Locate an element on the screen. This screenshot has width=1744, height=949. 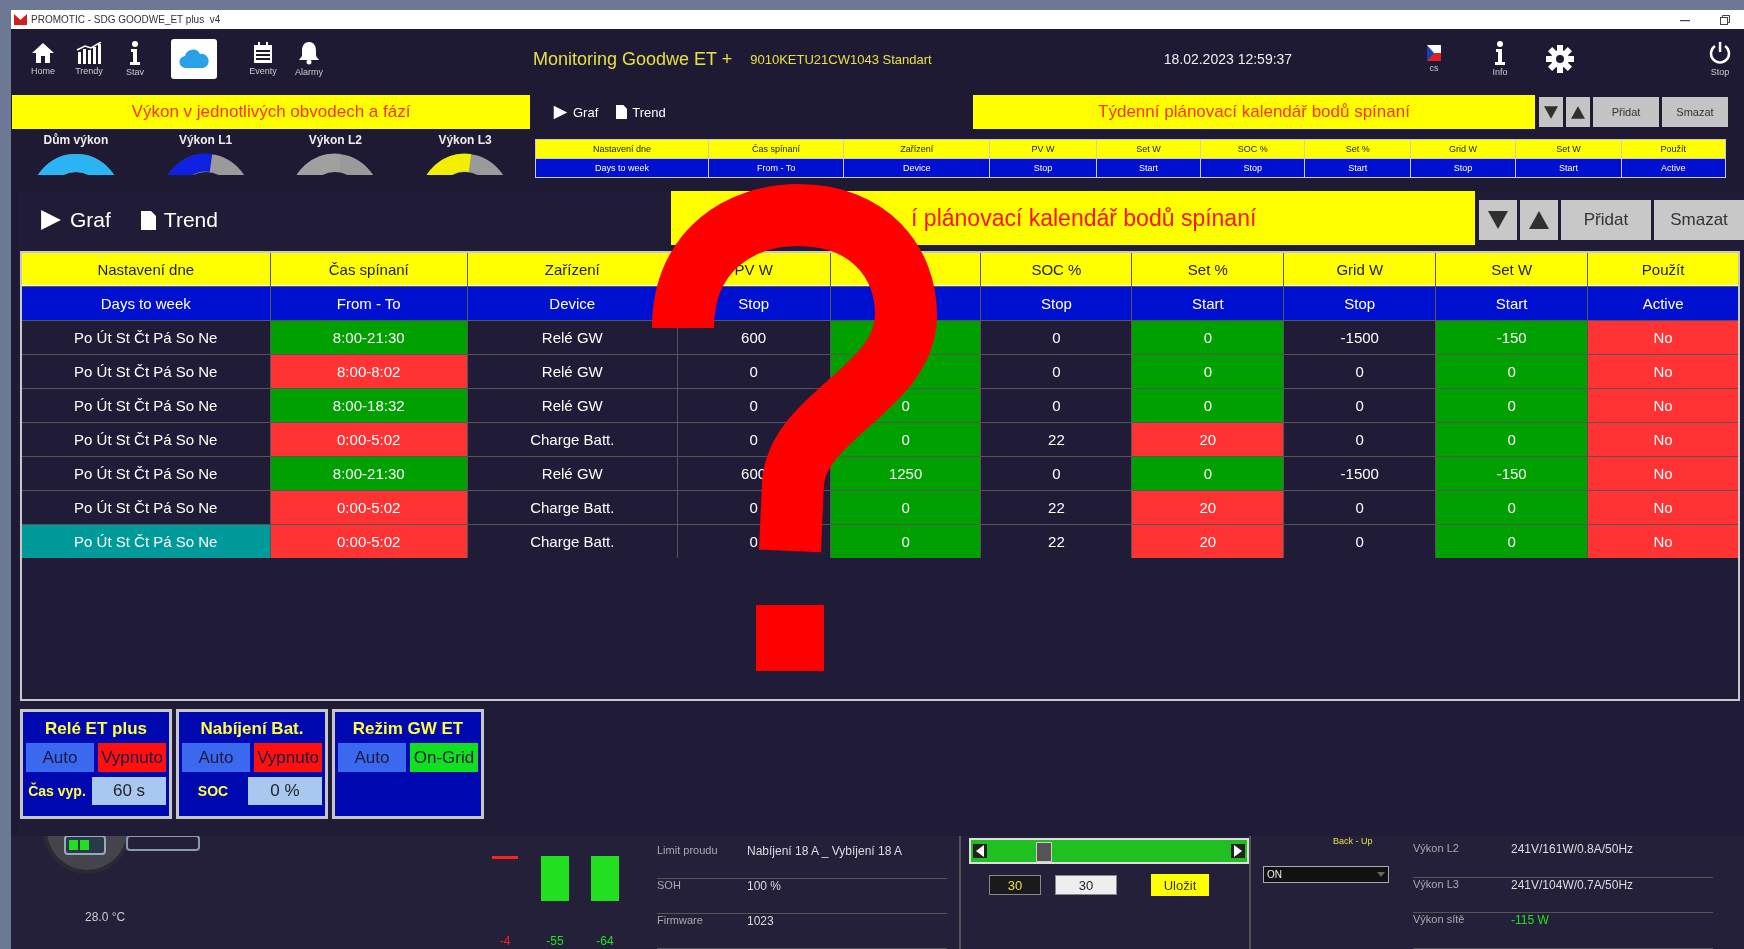
slider-track is located at coordinates (1109, 851).